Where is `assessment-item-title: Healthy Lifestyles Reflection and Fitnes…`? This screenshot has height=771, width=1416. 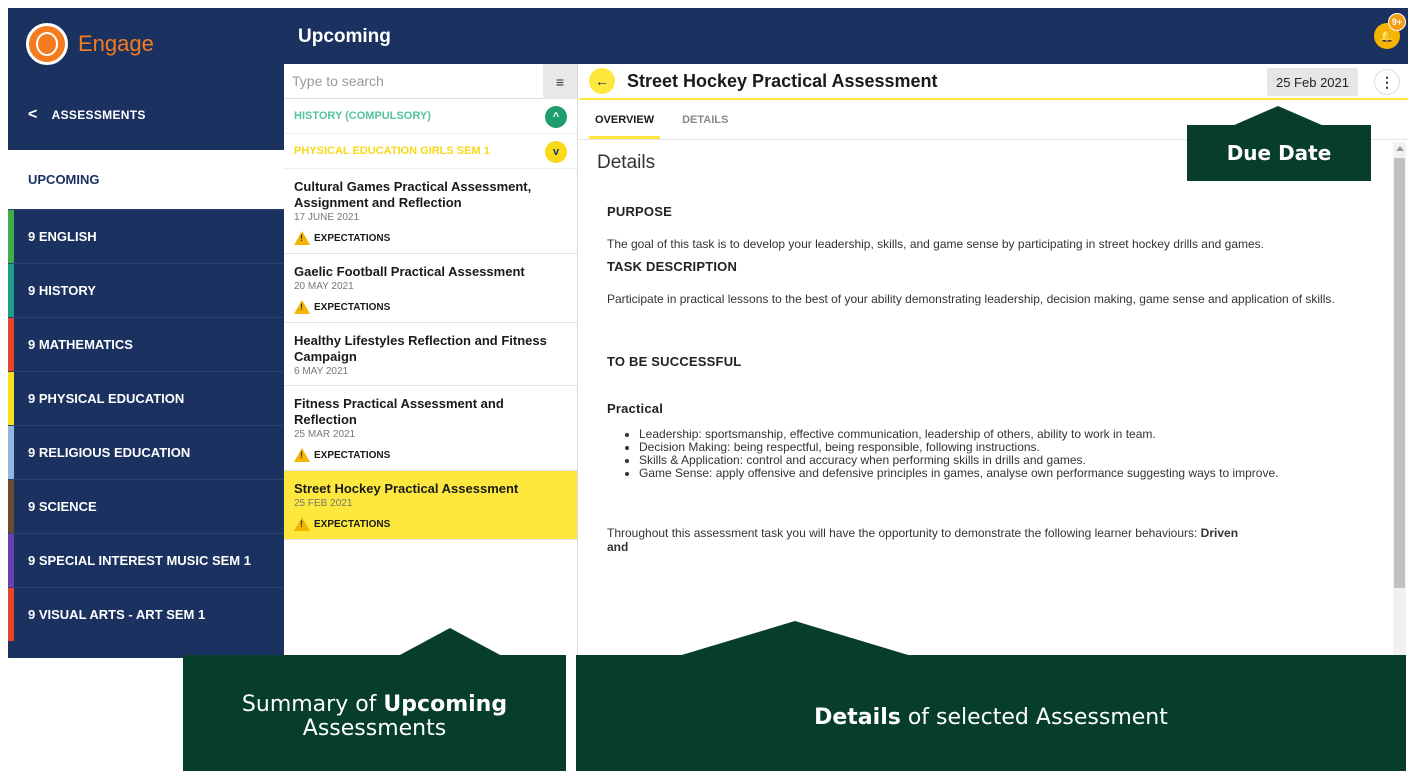
assessment-item-title: Healthy Lifestyles Reflection and Fitnes… is located at coordinates (420, 348).